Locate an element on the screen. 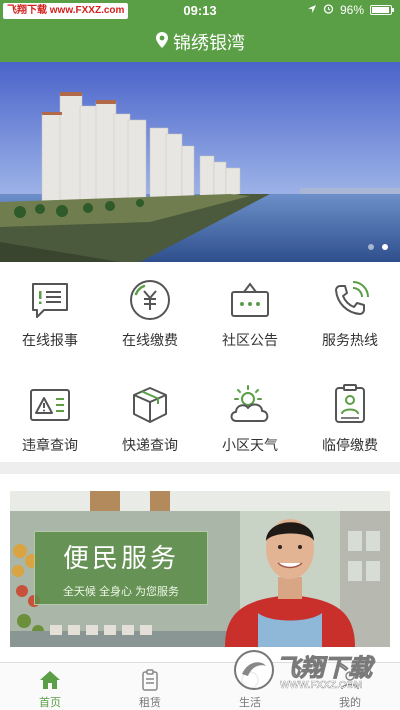 Image resolution: width=400 pixels, height=710 pixels. site-watermark: 飞翔下载 WWW.FXXZ.COM is located at coordinates (312, 676).